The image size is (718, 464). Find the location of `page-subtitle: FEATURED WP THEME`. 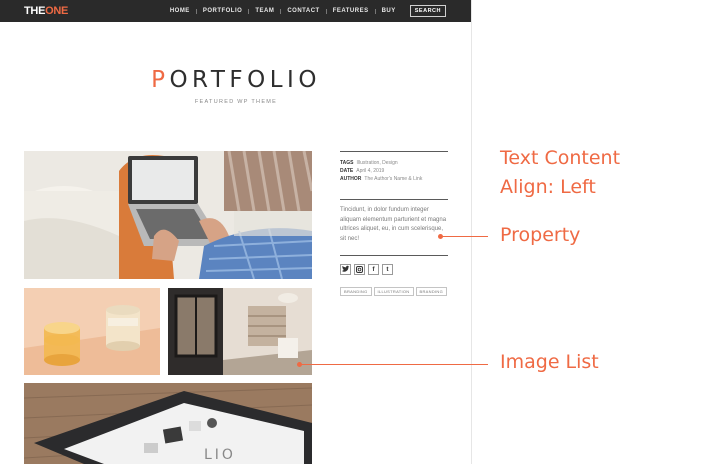

page-subtitle: FEATURED WP THEME is located at coordinates (236, 102).